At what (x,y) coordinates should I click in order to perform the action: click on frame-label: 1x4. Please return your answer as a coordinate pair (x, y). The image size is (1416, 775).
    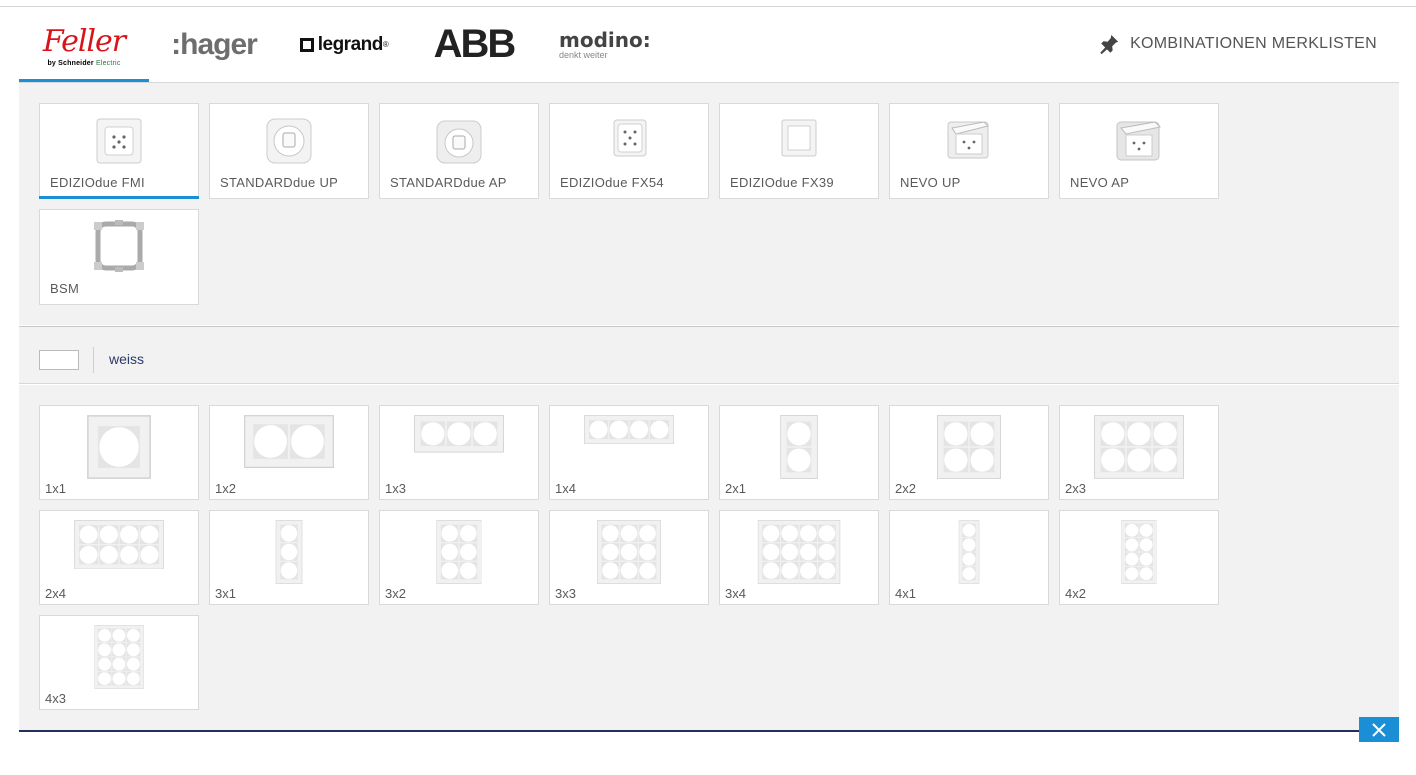
    Looking at the image, I should click on (565, 488).